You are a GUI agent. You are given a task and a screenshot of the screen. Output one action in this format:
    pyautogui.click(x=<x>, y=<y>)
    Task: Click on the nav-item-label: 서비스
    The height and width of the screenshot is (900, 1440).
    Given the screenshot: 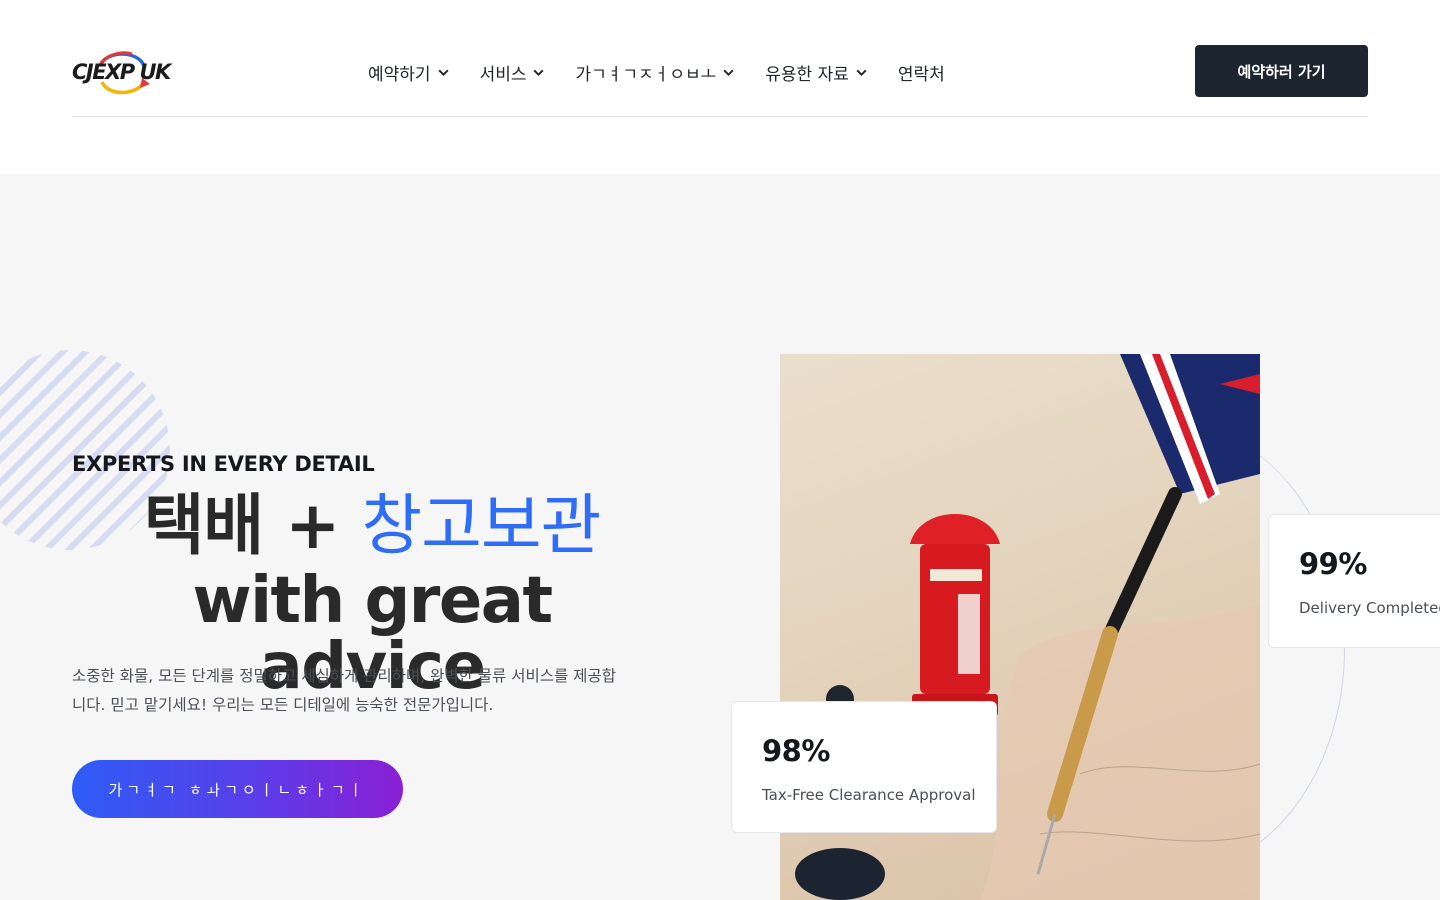 What is the action you would take?
    pyautogui.click(x=503, y=74)
    